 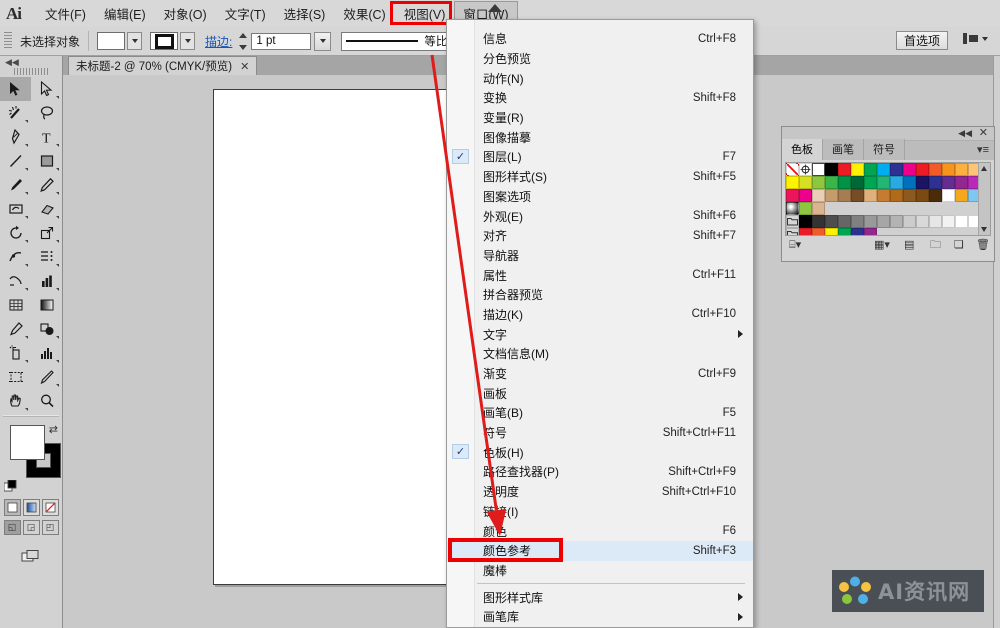 I want to click on panel-menu-icon: ▾≡, so click(x=983, y=150).